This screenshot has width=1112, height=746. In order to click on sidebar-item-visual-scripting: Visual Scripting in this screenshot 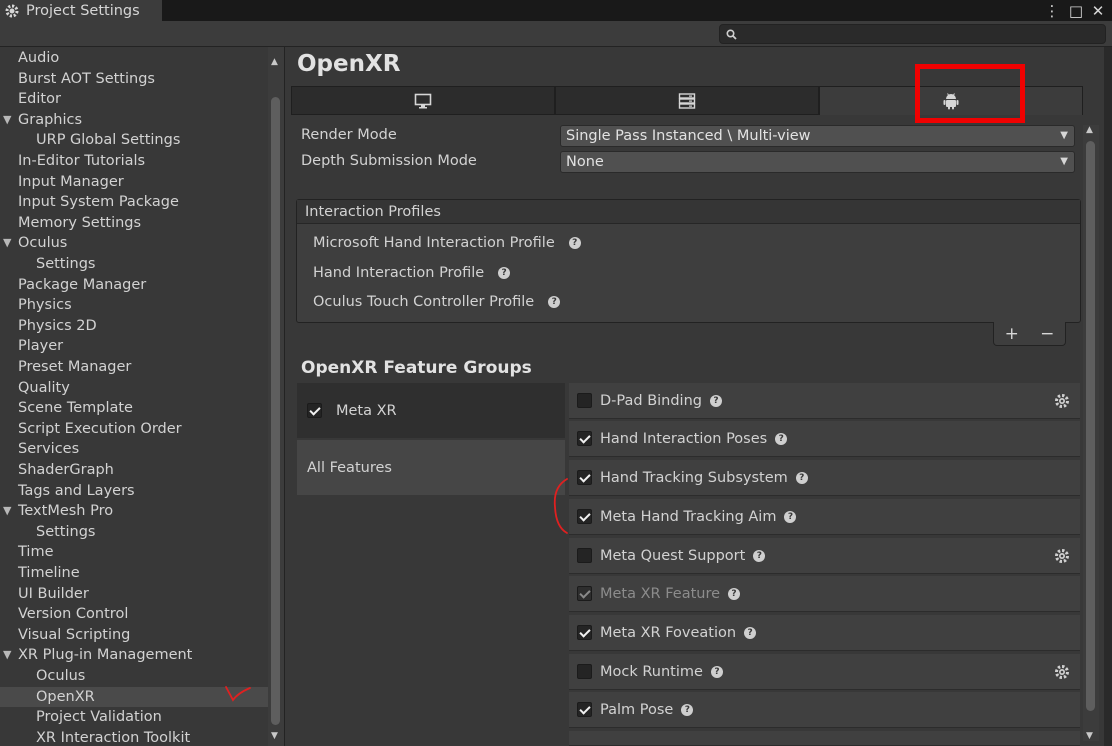, I will do `click(134, 635)`.